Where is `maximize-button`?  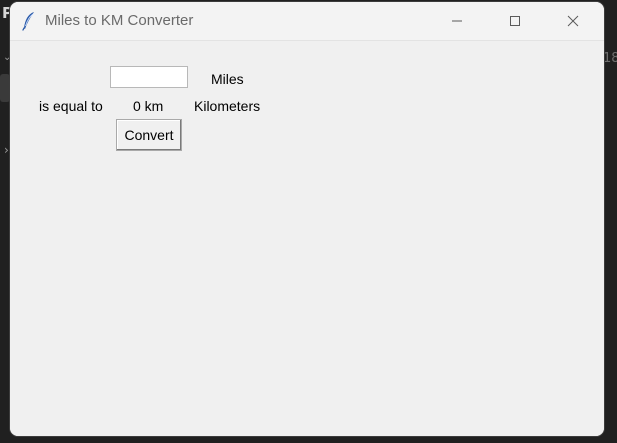 maximize-button is located at coordinates (515, 21).